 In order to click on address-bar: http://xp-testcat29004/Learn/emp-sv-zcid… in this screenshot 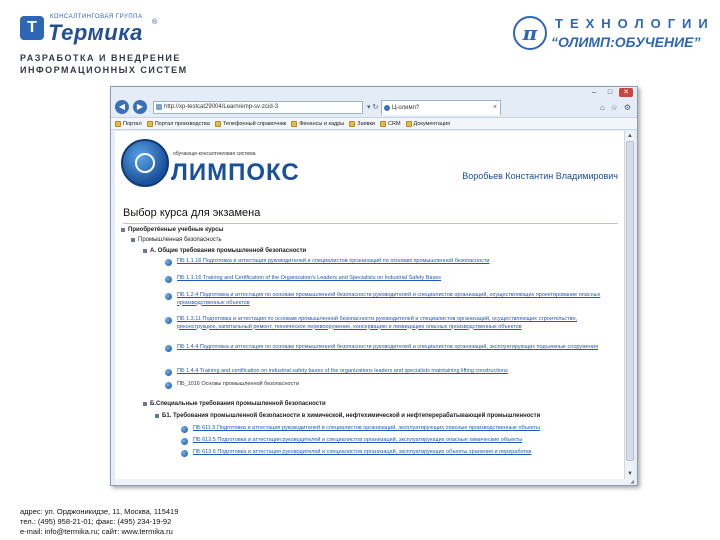, I will do `click(258, 107)`.